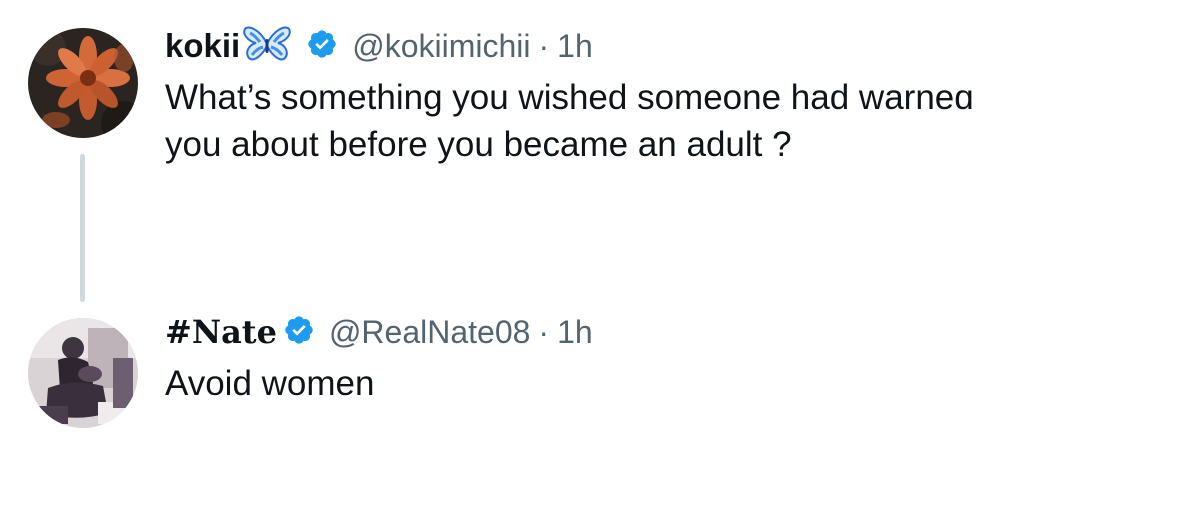 The width and height of the screenshot is (1179, 509). What do you see at coordinates (429, 332) in the screenshot?
I see `user-handle: @RealNate08` at bounding box center [429, 332].